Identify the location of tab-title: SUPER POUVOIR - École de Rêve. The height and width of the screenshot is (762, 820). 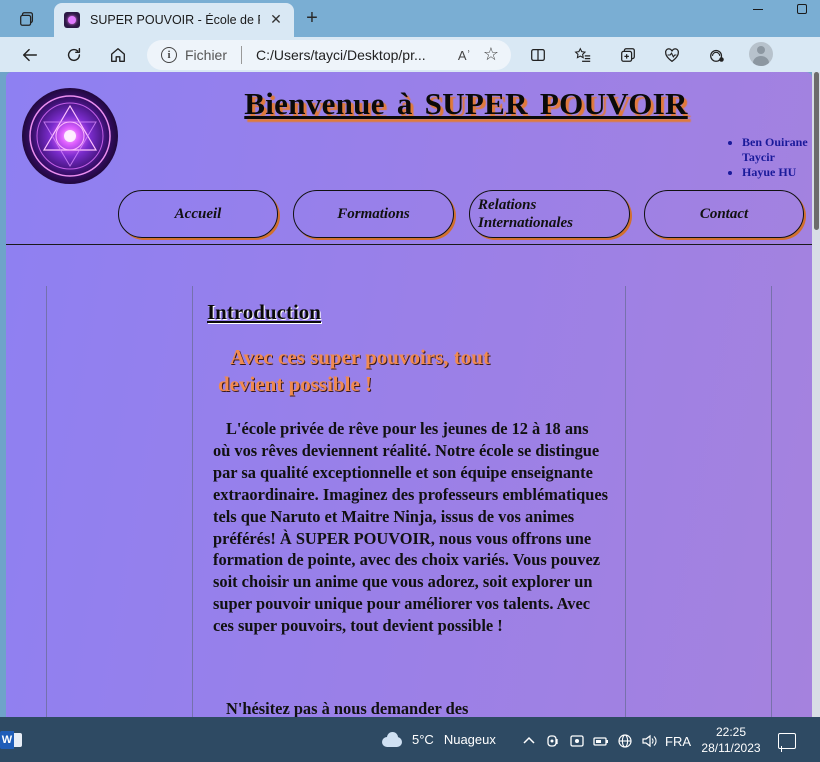
(175, 20).